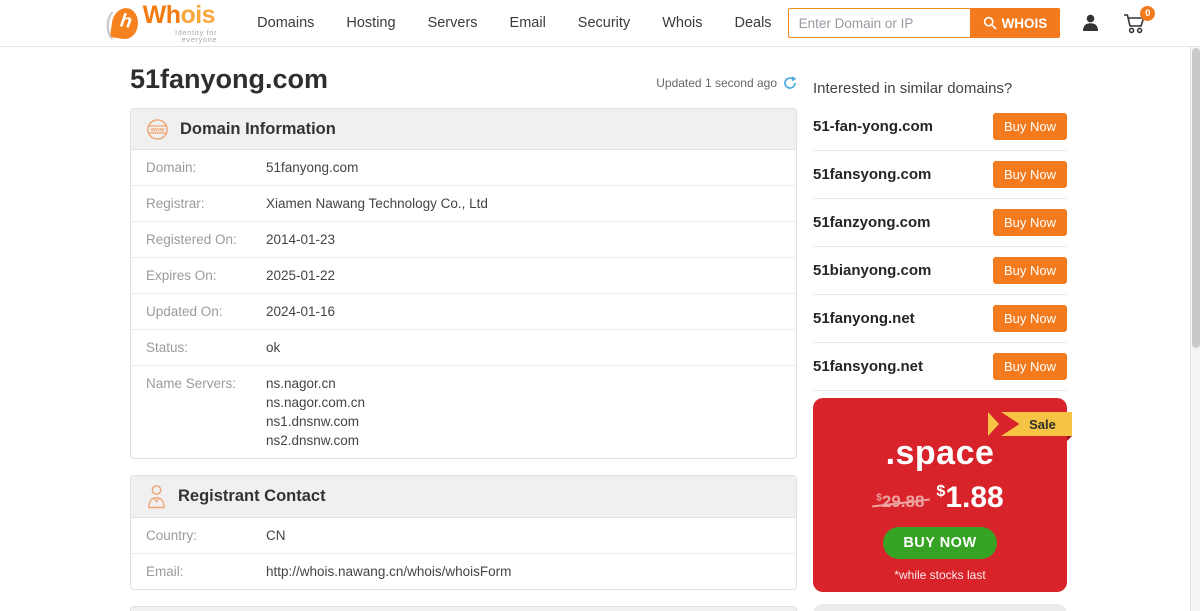 The width and height of the screenshot is (1200, 611). I want to click on nav-item-servers: Servers, so click(453, 23).